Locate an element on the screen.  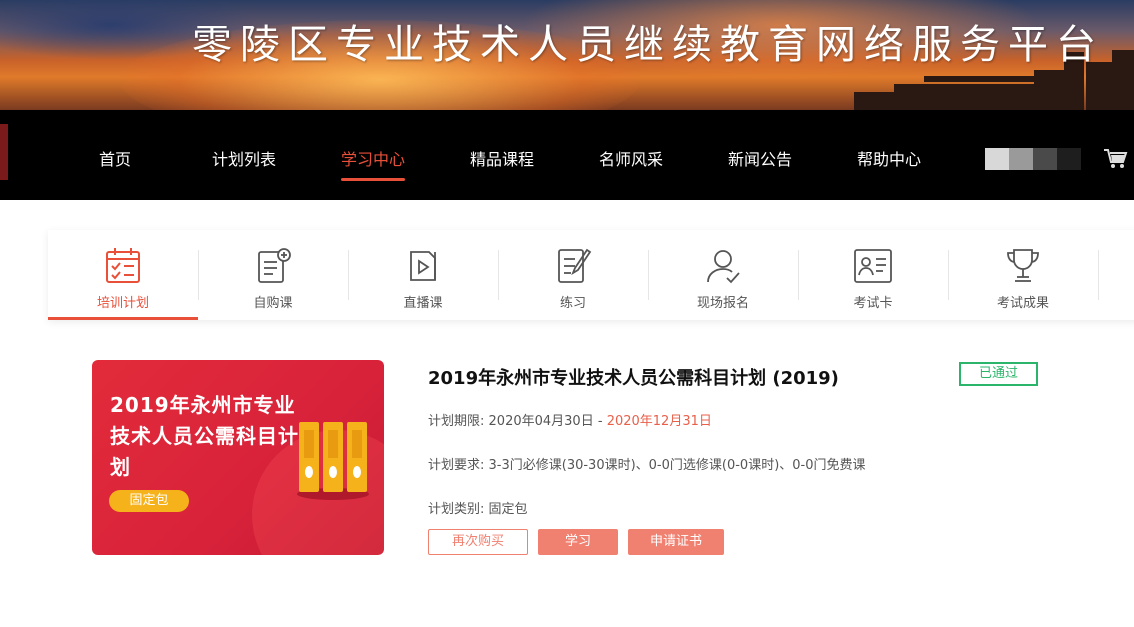
nav-item-news: 新闻公告 is located at coordinates (760, 158).